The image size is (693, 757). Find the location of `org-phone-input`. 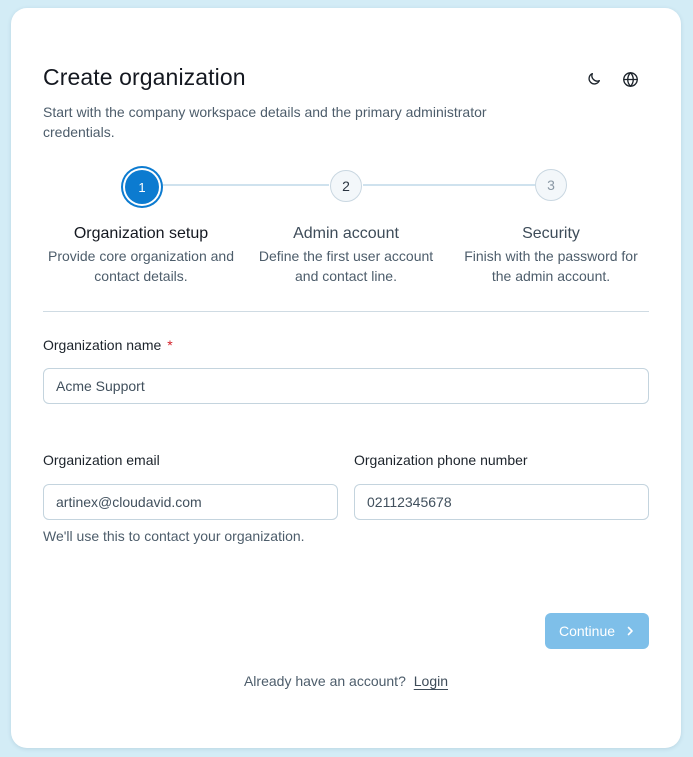

org-phone-input is located at coordinates (501, 502).